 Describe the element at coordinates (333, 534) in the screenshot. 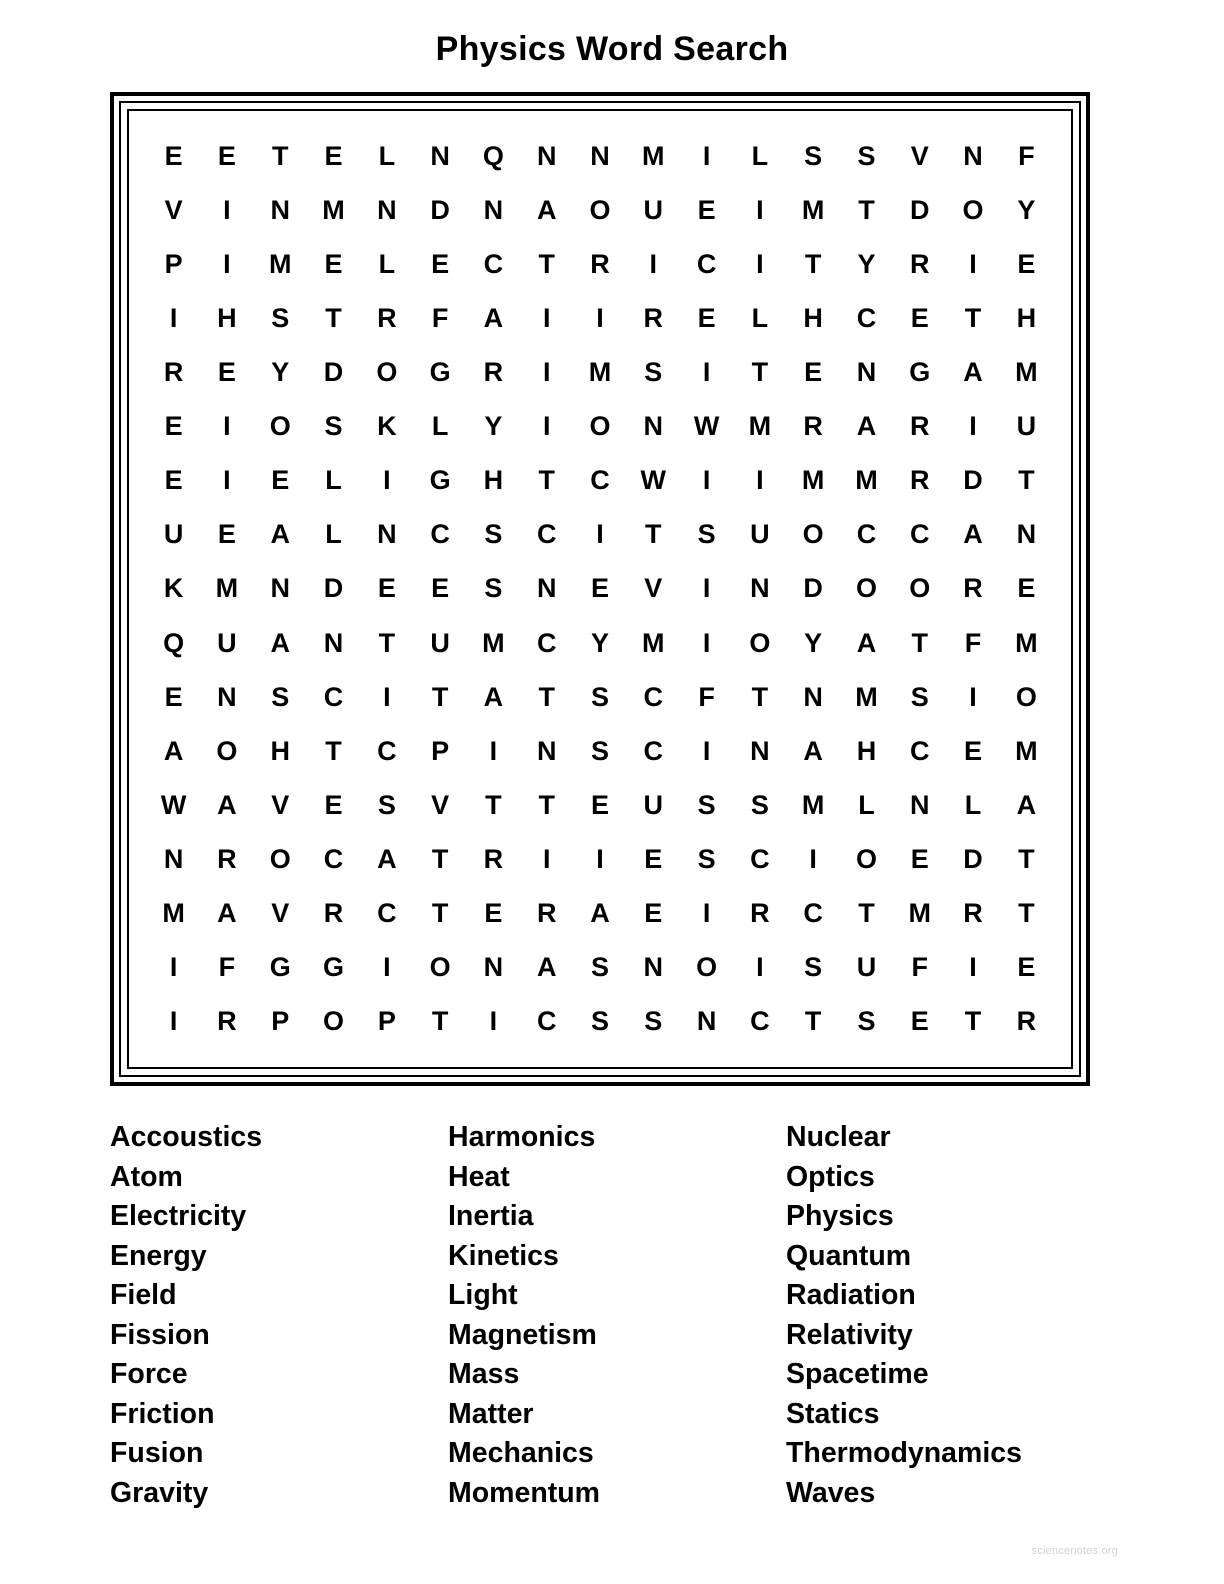

I see `grid-letter: L` at that location.